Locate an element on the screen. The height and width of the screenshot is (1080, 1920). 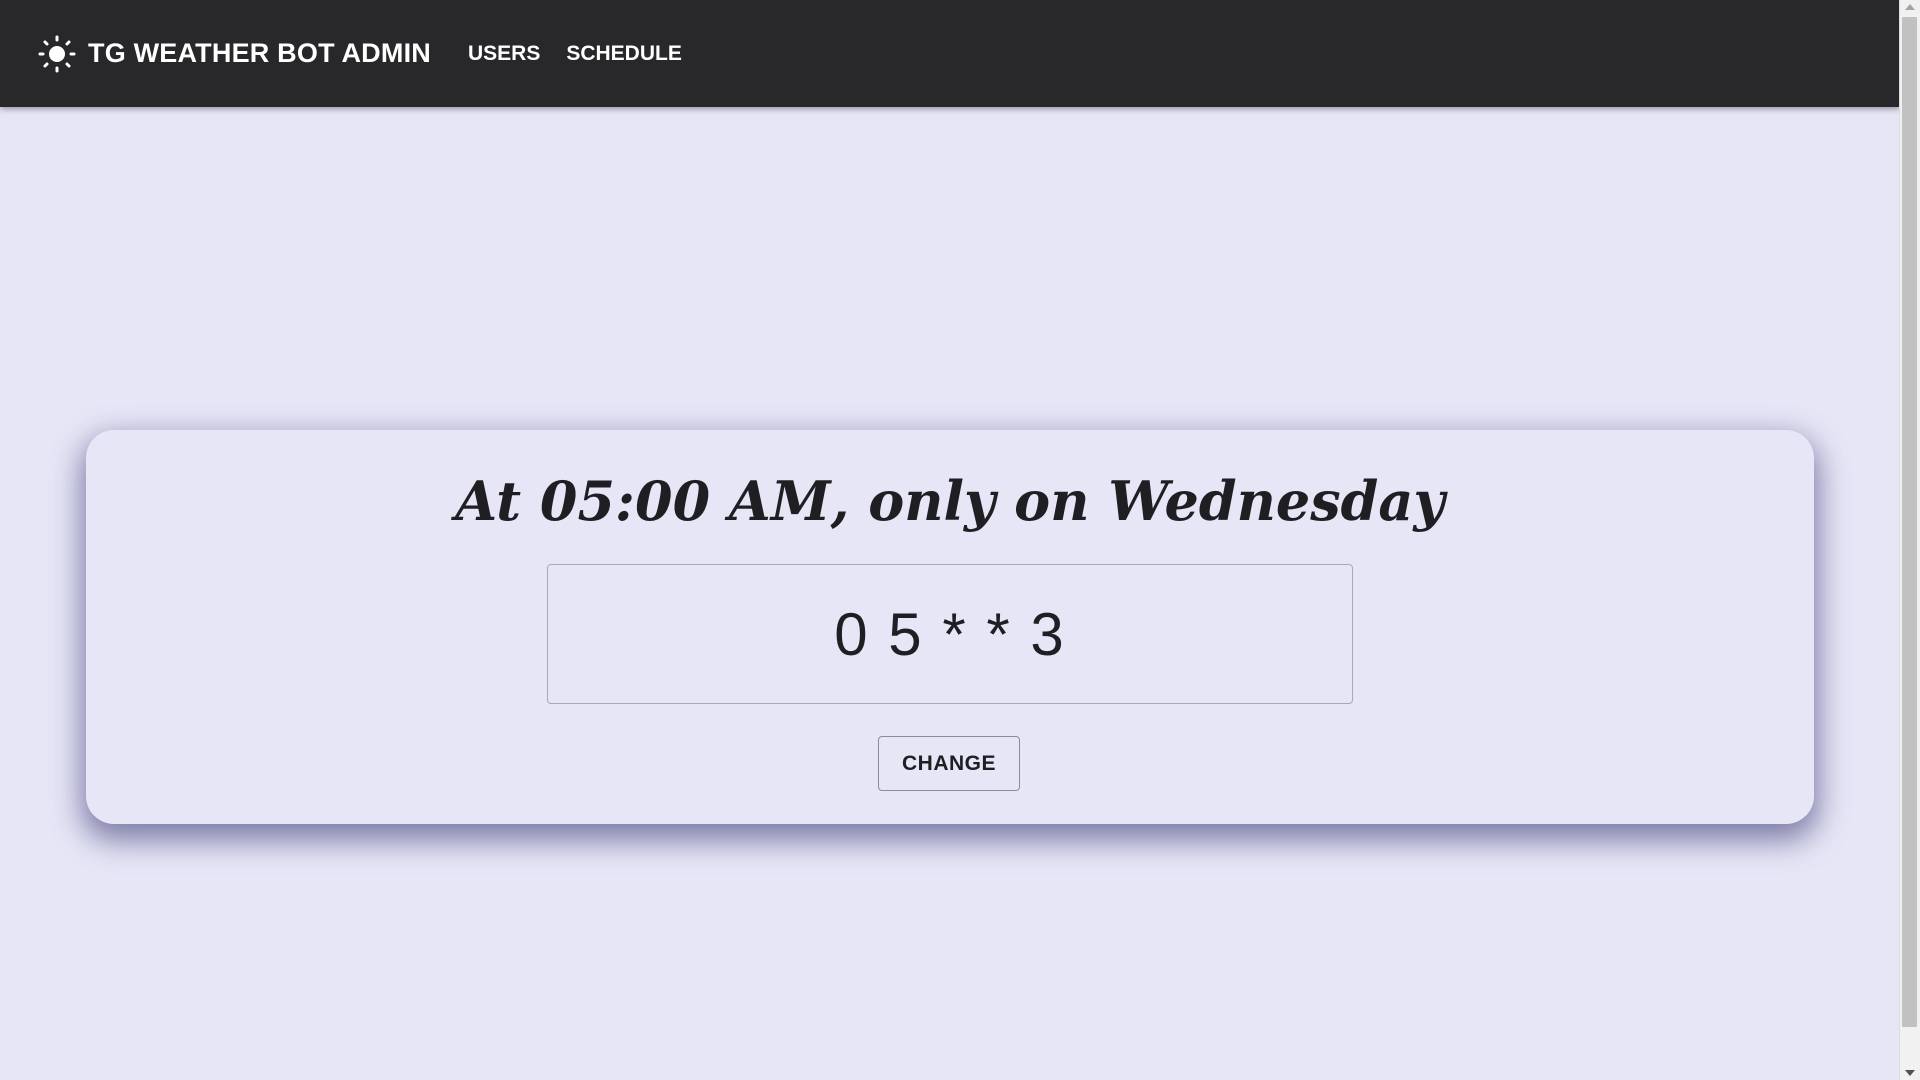
sun-icon is located at coordinates (57, 54).